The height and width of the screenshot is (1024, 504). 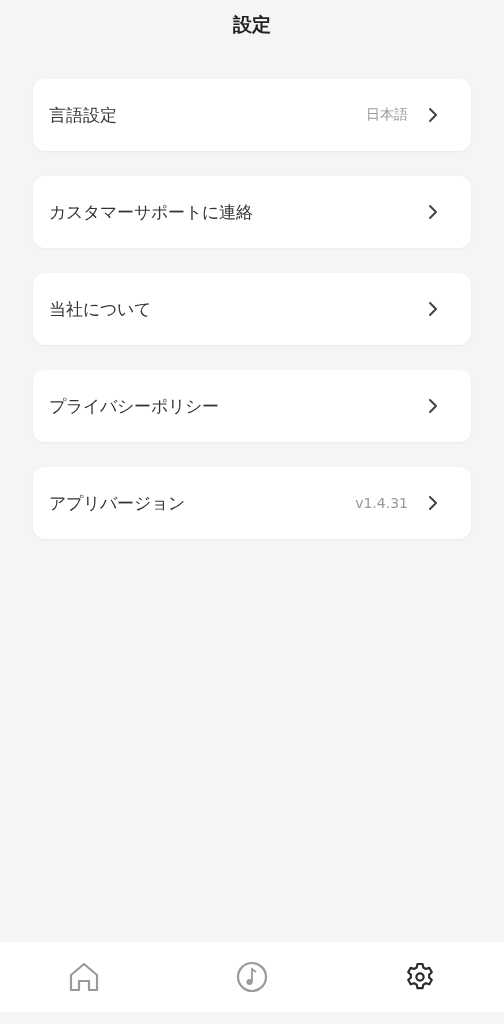 I want to click on row-label: 言語設定, so click(x=83, y=115).